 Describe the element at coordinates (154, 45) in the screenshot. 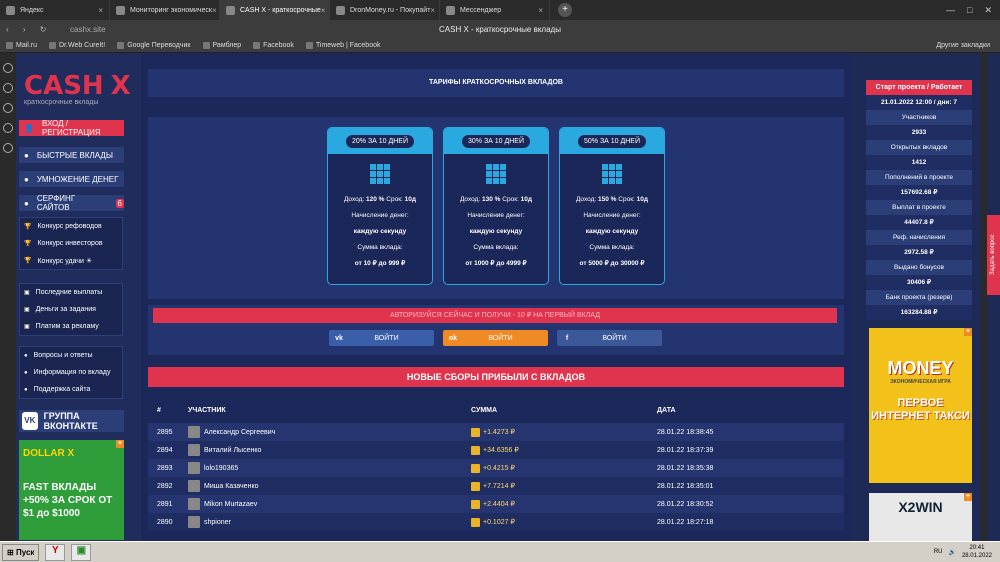

I see `bookmark-item: Google Переводчик` at that location.